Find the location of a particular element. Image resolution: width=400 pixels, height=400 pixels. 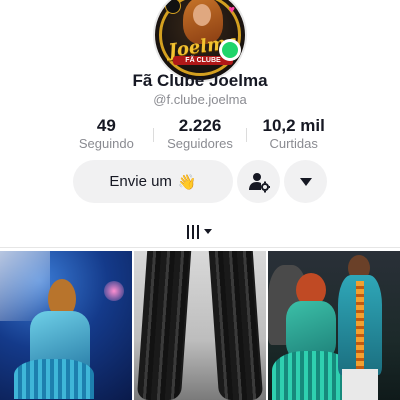

more-options-button is located at coordinates (305, 181).